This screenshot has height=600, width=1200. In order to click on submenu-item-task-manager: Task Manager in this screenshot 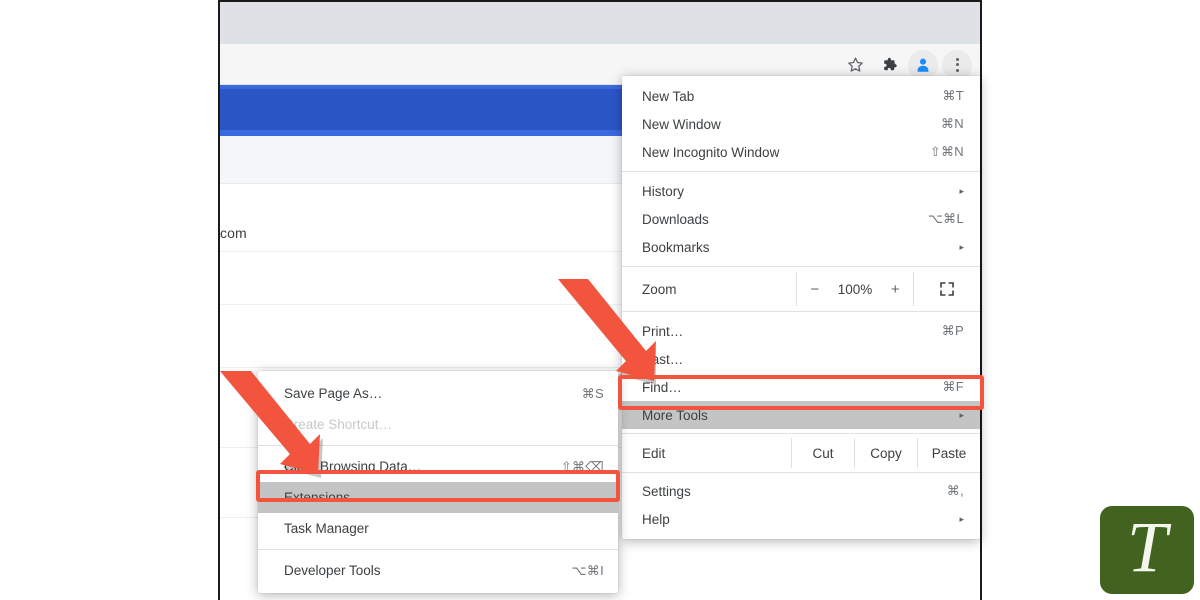, I will do `click(438, 528)`.